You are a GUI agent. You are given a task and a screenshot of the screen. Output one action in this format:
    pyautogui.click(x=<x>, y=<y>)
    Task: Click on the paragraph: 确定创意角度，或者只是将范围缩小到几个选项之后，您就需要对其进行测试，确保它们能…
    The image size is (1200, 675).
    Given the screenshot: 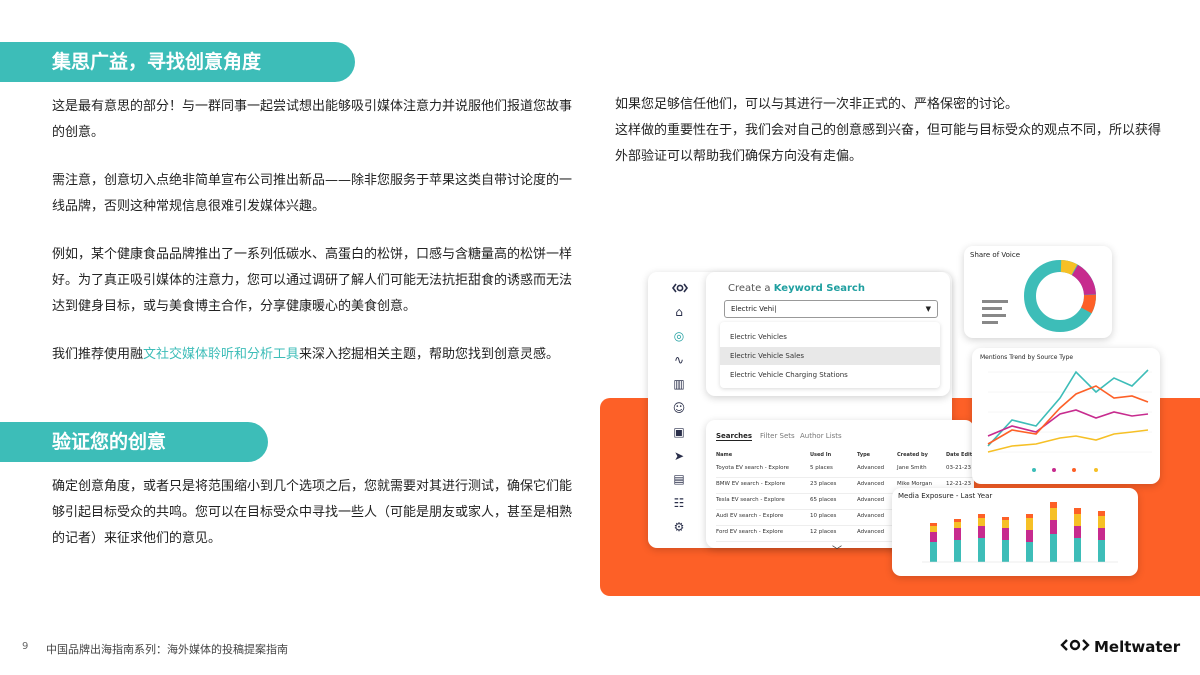 What is the action you would take?
    pyautogui.click(x=312, y=512)
    